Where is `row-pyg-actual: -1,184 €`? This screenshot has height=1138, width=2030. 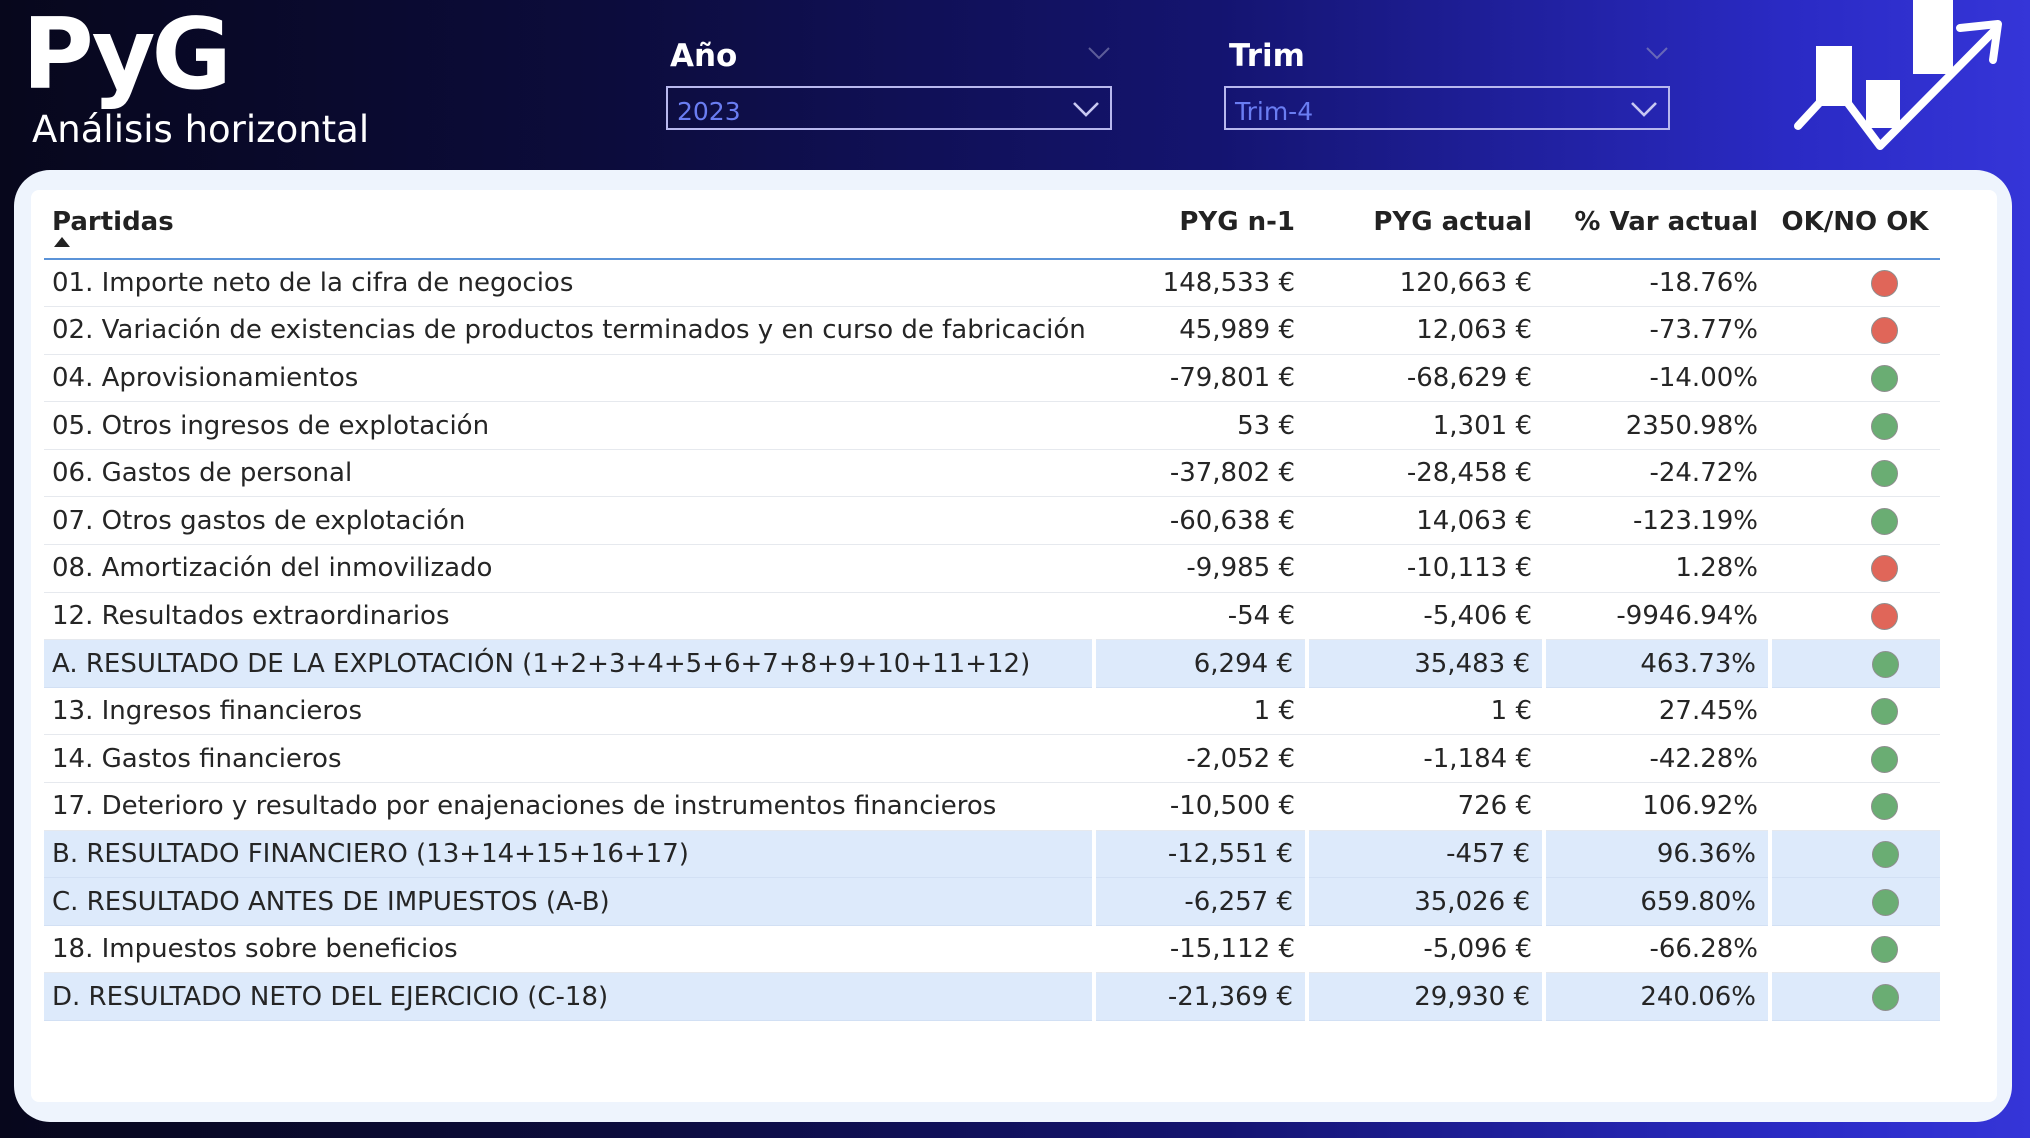 row-pyg-actual: -1,184 € is located at coordinates (1425, 759).